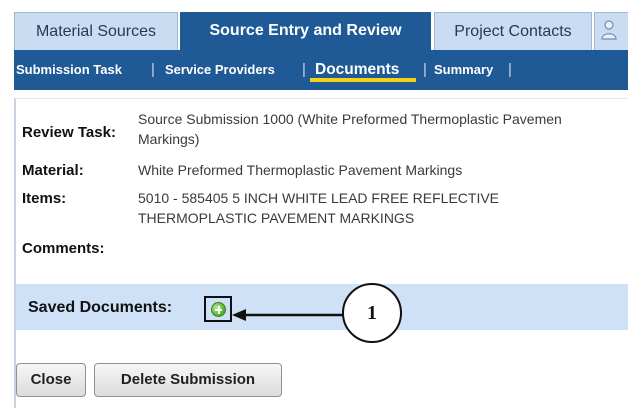 Image resolution: width=628 pixels, height=408 pixels. What do you see at coordinates (69, 70) in the screenshot?
I see `subnav-submission-task: Submission Task` at bounding box center [69, 70].